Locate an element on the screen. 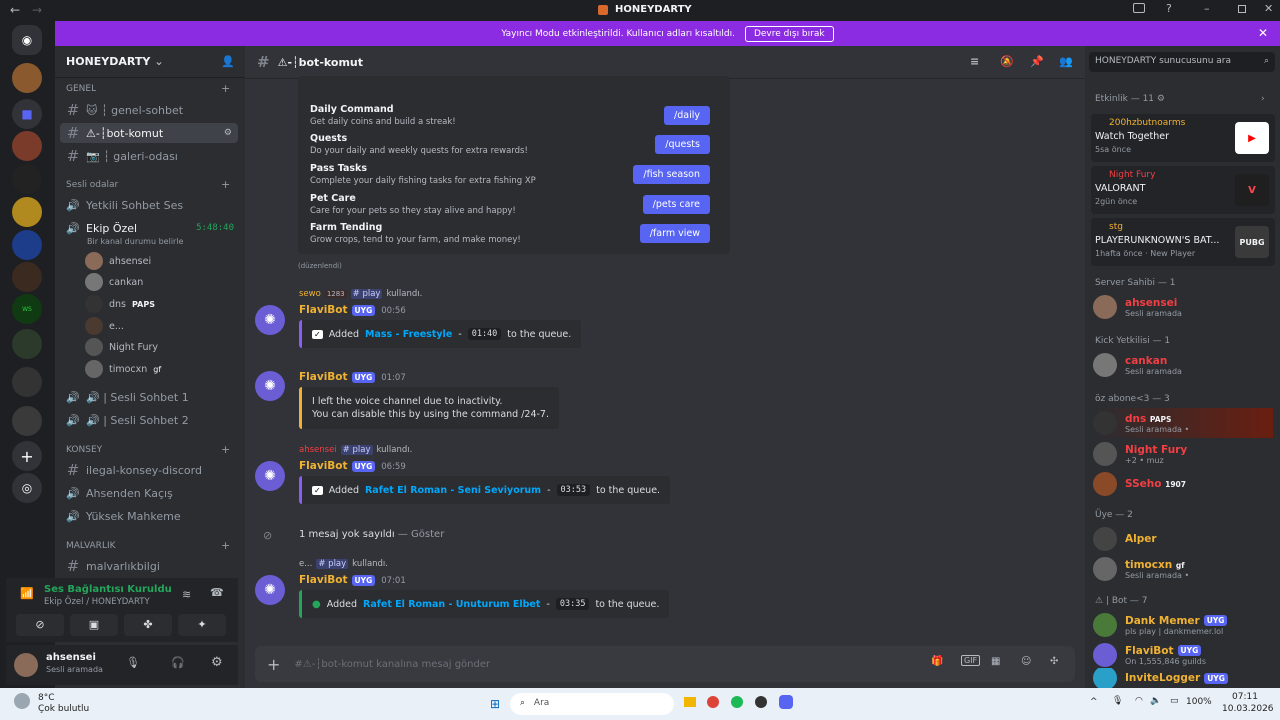  member-row: ahsensei Sesli aramada is located at coordinates (1183, 307).